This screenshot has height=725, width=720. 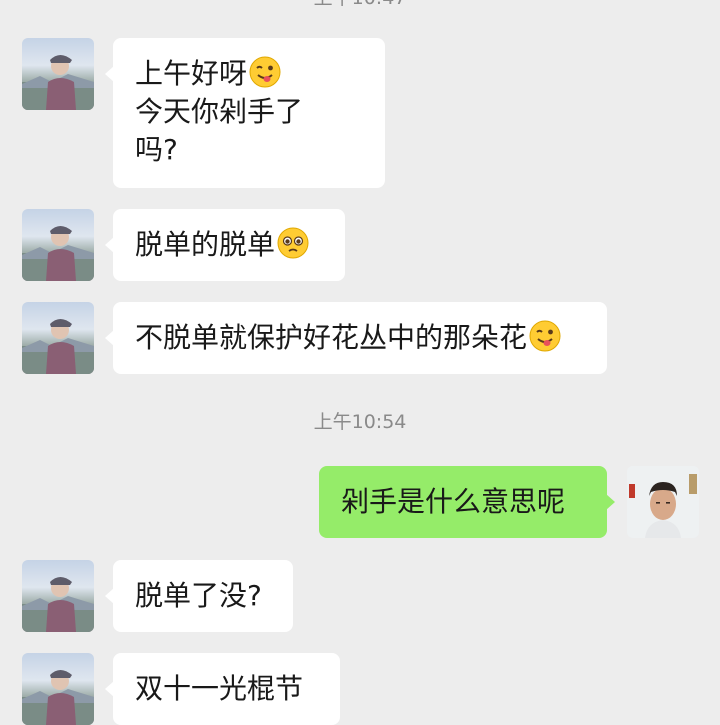 What do you see at coordinates (156, 149) in the screenshot?
I see `message-1-line-3: 吗?` at bounding box center [156, 149].